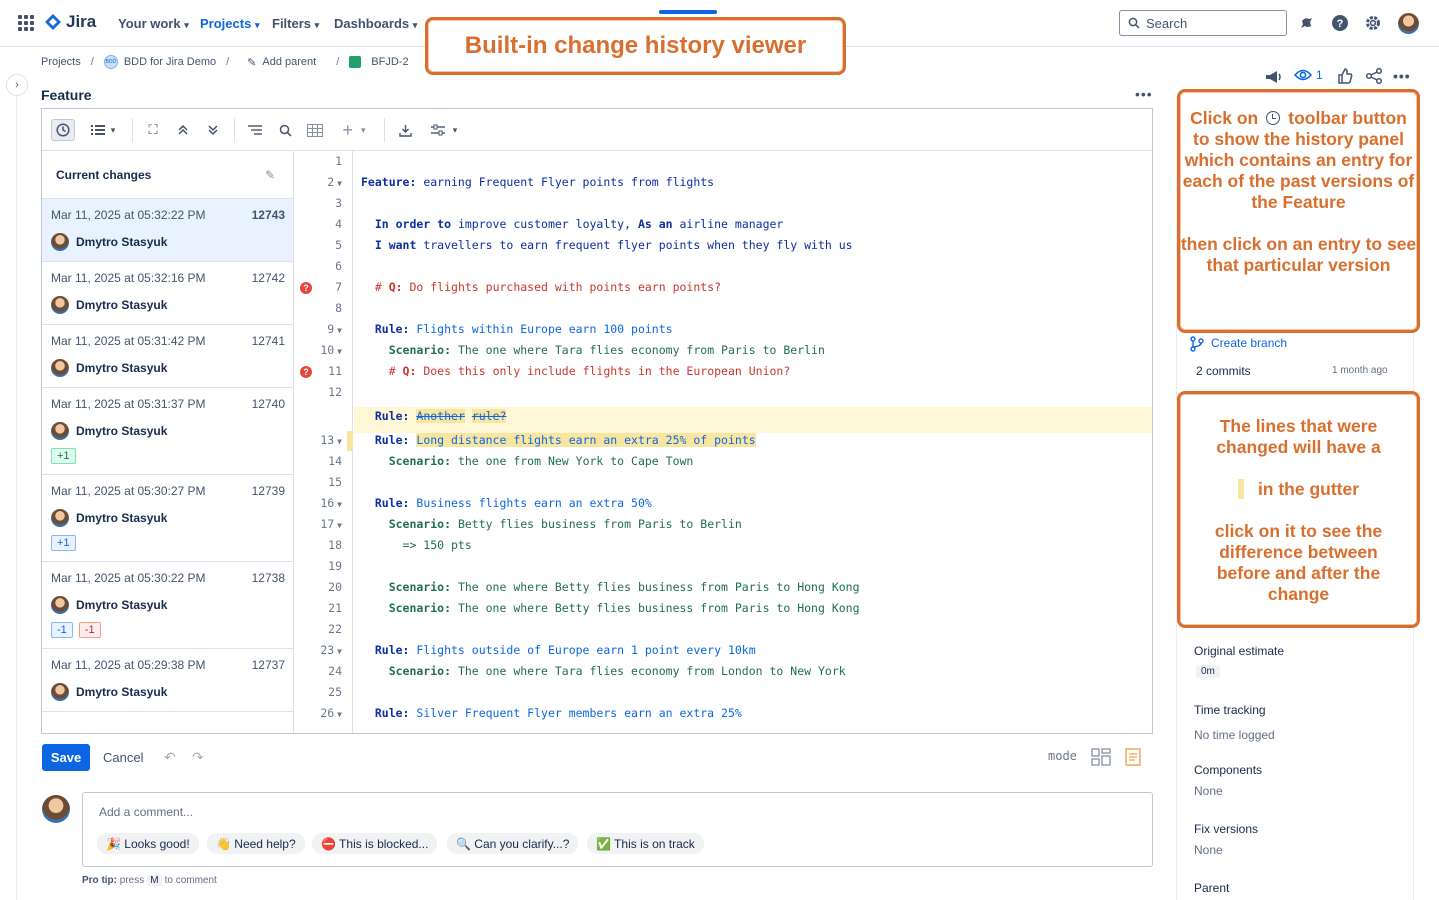 The height and width of the screenshot is (900, 1439). Describe the element at coordinates (97, 130) in the screenshot. I see `list-icon` at that location.